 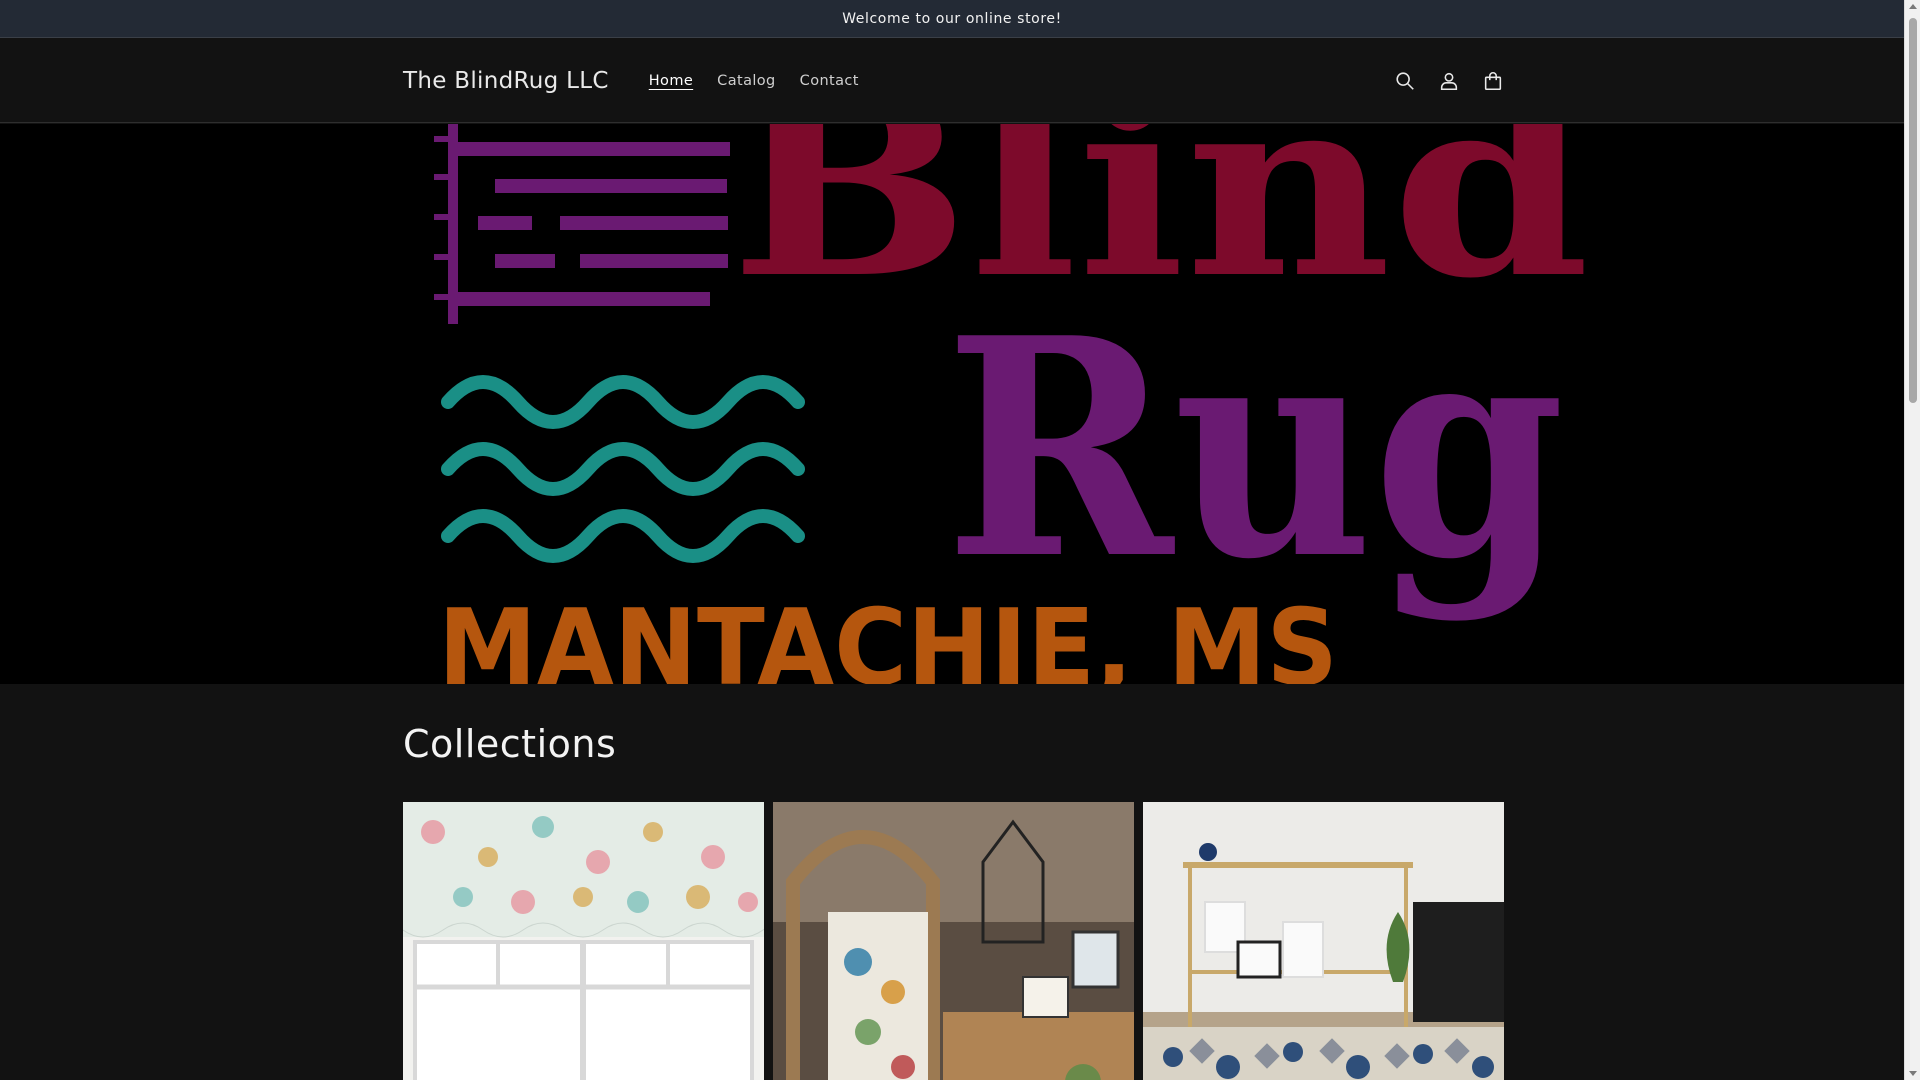 I want to click on collection-card-decor, so click(x=953, y=941).